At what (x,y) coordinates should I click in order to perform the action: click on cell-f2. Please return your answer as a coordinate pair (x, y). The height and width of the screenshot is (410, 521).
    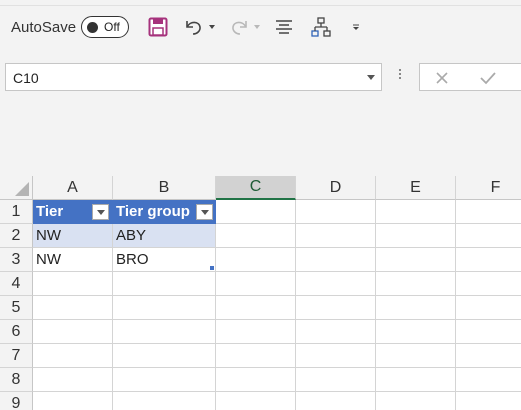
    Looking at the image, I should click on (488, 236).